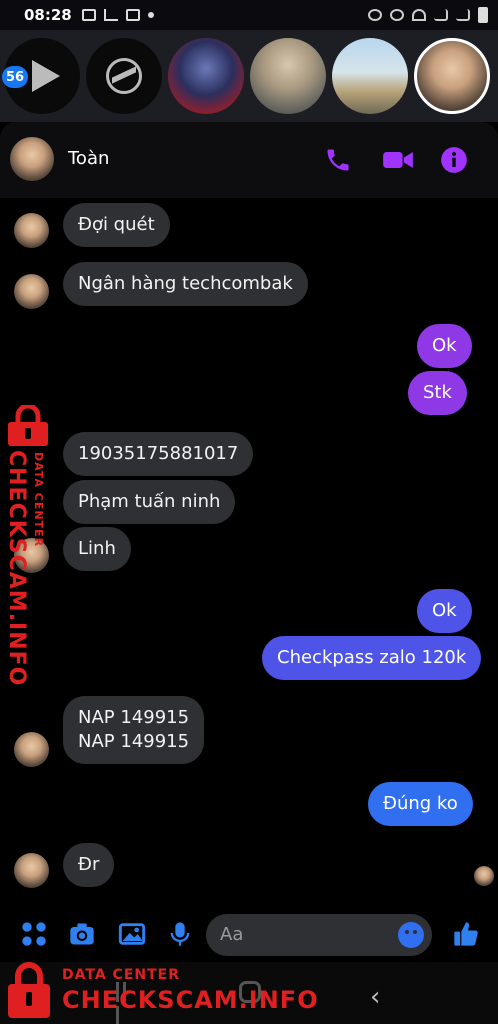 This screenshot has width=498, height=1024. Describe the element at coordinates (116, 225) in the screenshot. I see `message-bubble-incoming: Đợi quét` at that location.